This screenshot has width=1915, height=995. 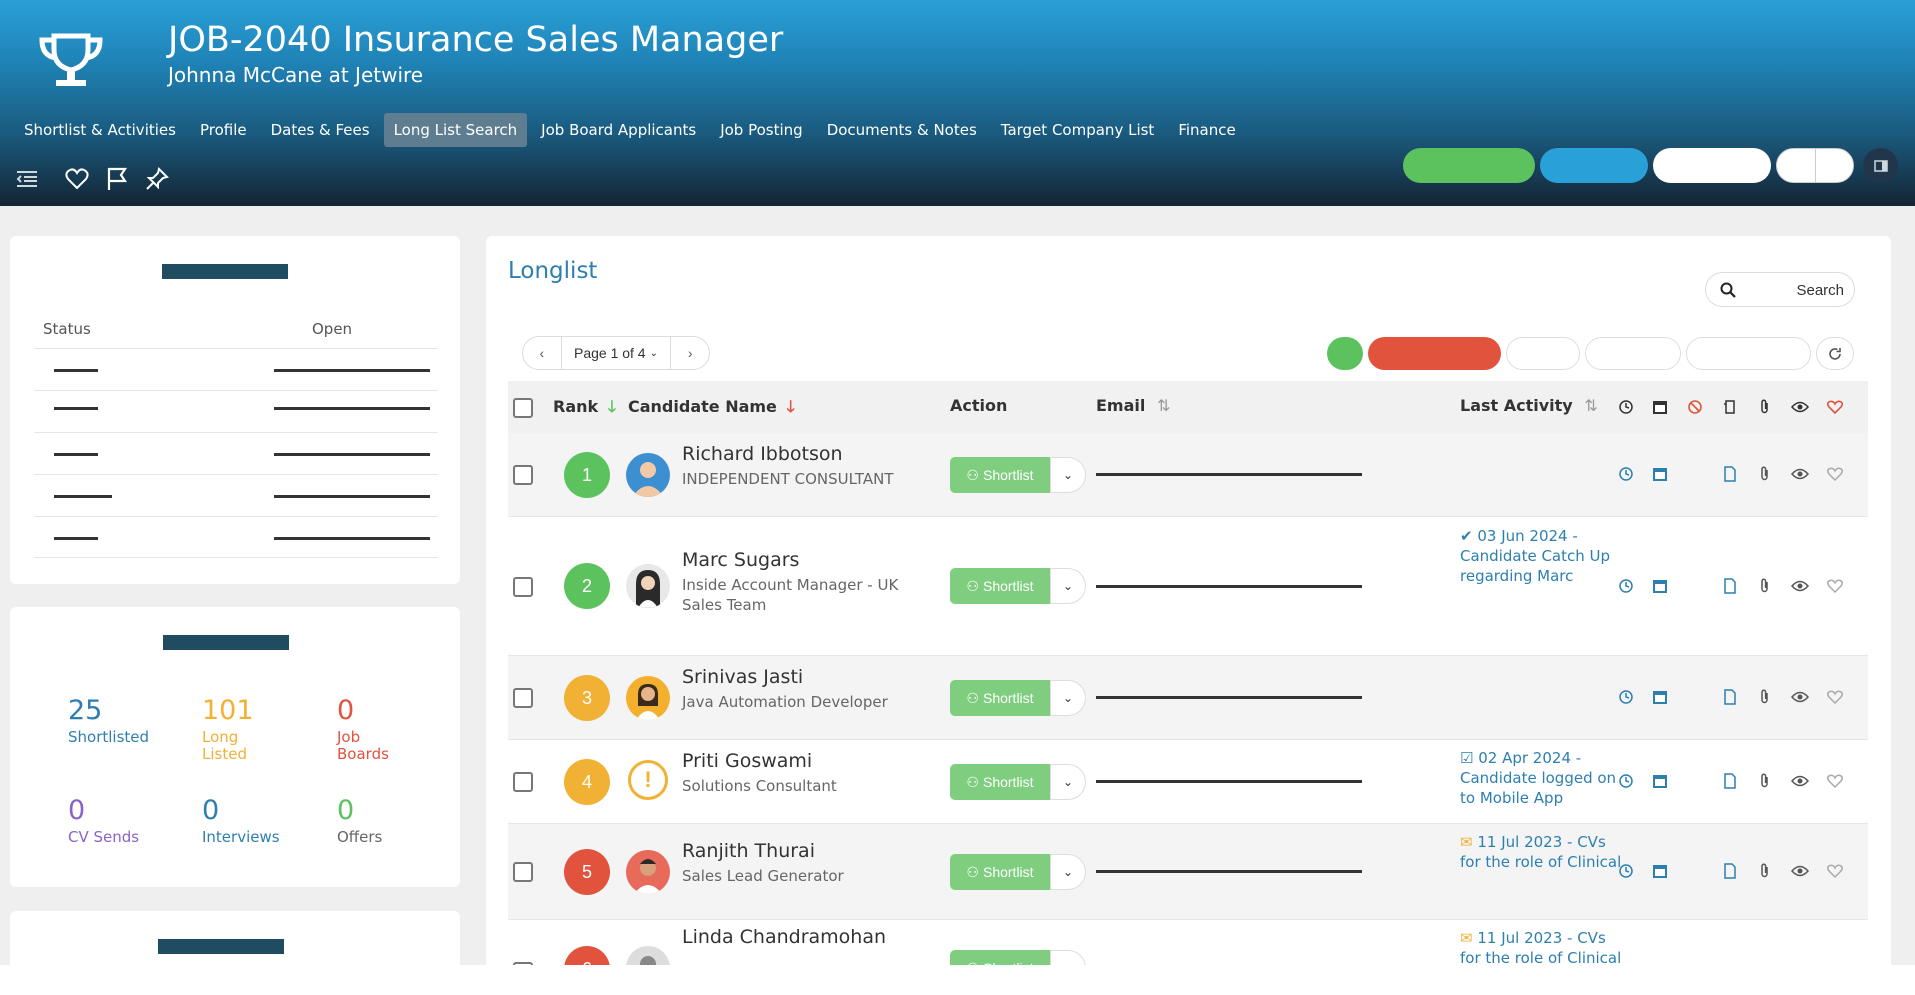 What do you see at coordinates (747, 761) in the screenshot?
I see `candidate-name: Priti Goswami` at bounding box center [747, 761].